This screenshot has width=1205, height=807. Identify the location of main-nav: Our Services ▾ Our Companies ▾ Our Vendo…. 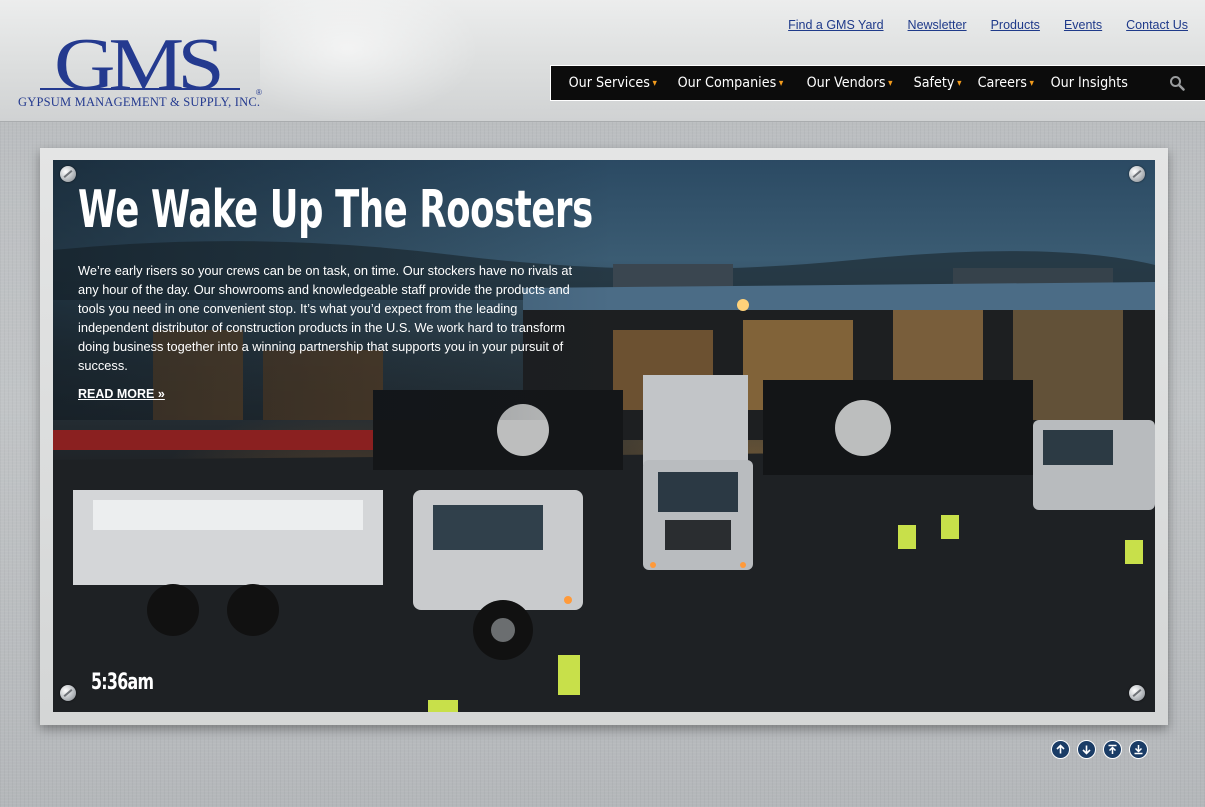
(877, 83).